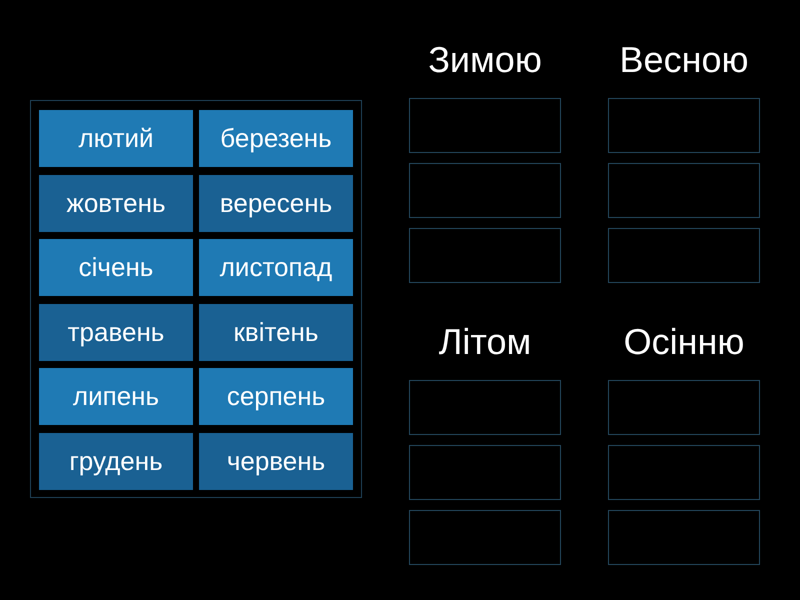 The height and width of the screenshot is (600, 800). What do you see at coordinates (684, 60) in the screenshot?
I see `group-heading: Весною` at bounding box center [684, 60].